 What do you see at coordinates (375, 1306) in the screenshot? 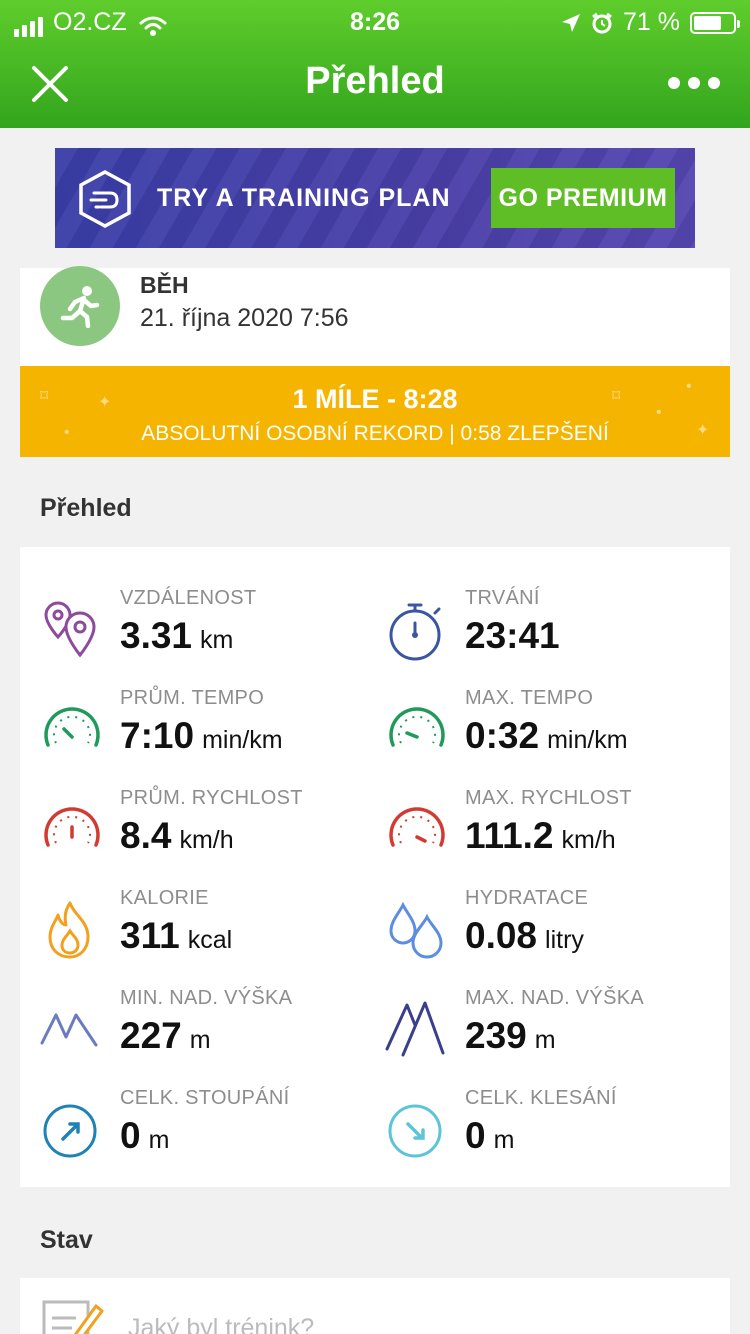
I see `status-note-field: Jaký byl trénink?` at bounding box center [375, 1306].